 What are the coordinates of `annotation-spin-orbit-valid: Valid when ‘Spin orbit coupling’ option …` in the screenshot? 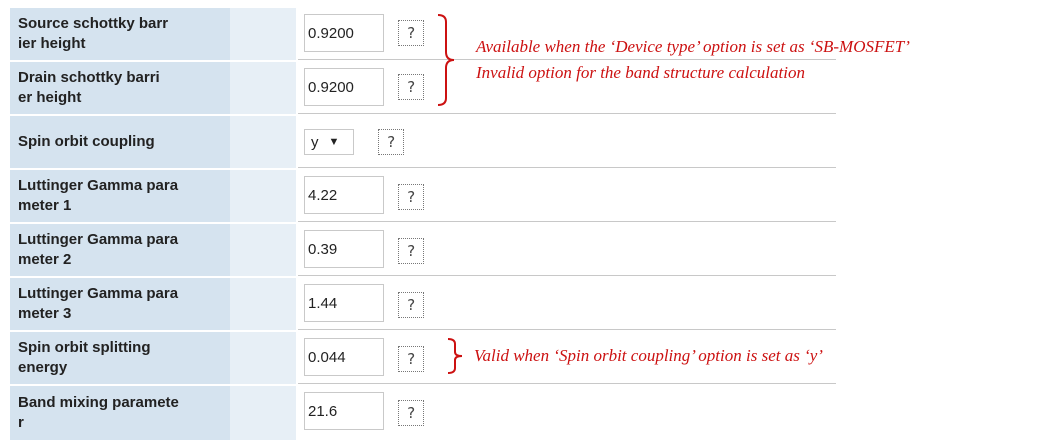 It's located at (648, 355).